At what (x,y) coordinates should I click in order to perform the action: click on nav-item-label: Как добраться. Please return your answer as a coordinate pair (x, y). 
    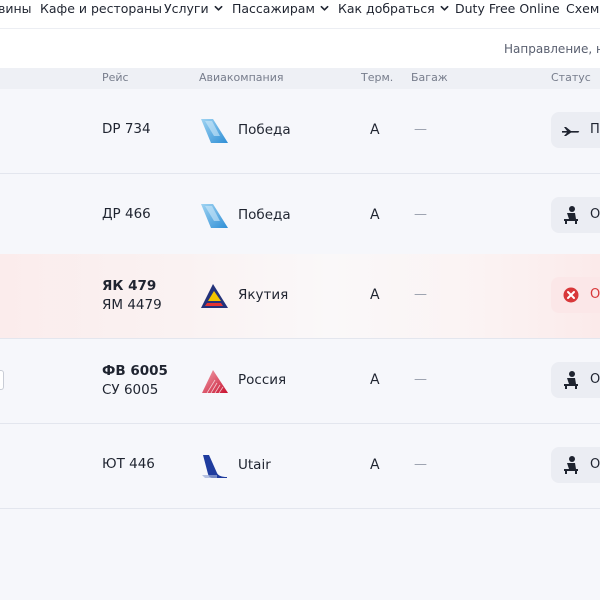
    Looking at the image, I should click on (386, 8).